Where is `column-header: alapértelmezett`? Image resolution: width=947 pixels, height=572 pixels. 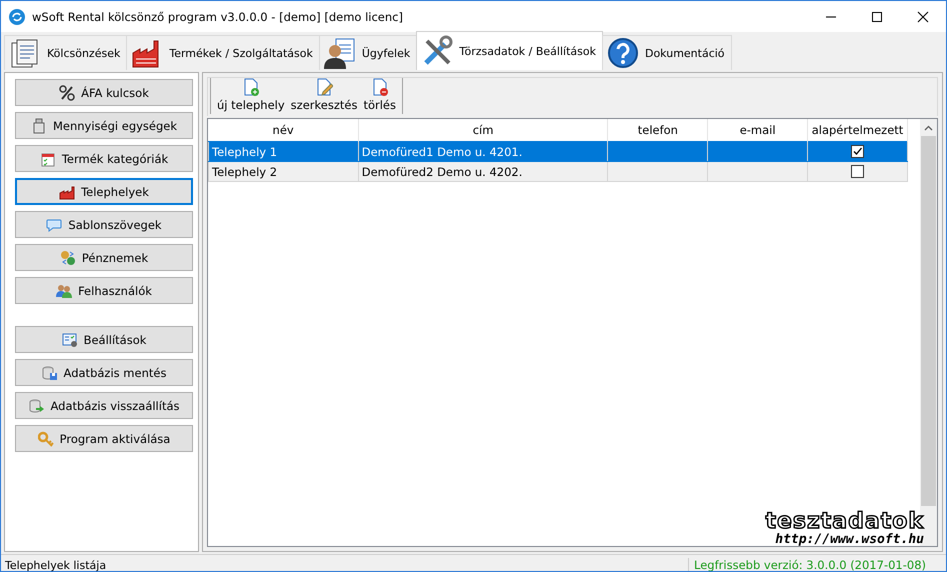
column-header: alapértelmezett is located at coordinates (858, 130).